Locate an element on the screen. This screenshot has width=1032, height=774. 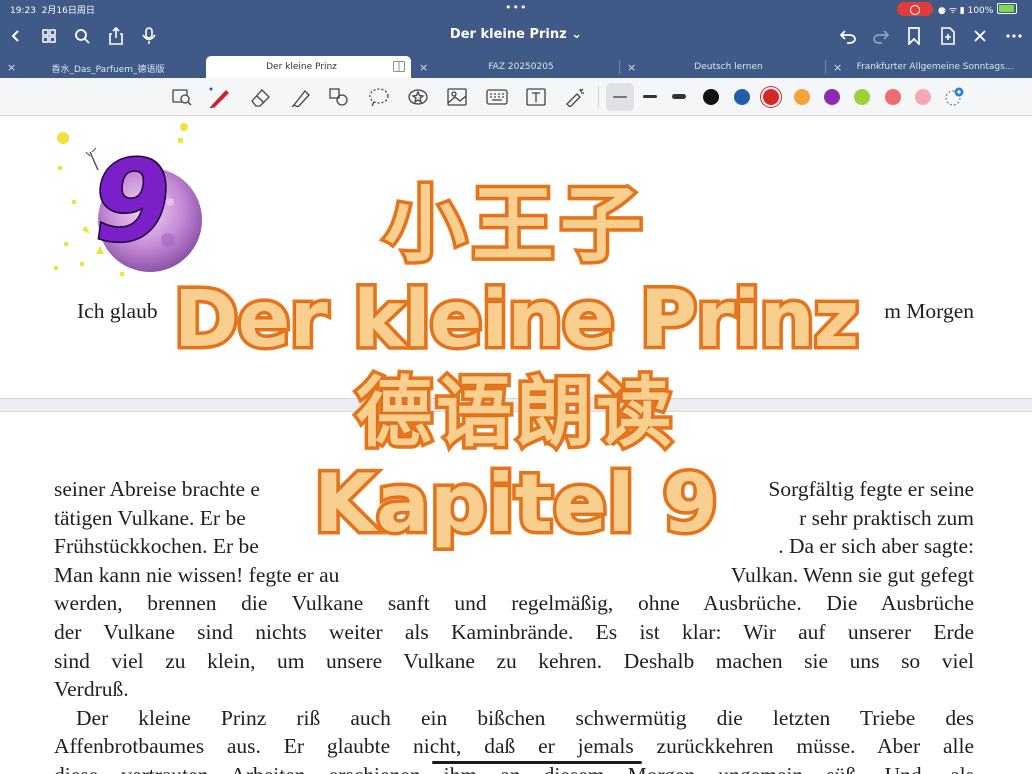
overlay-subtitle: 德语朗读 is located at coordinates (514, 413).